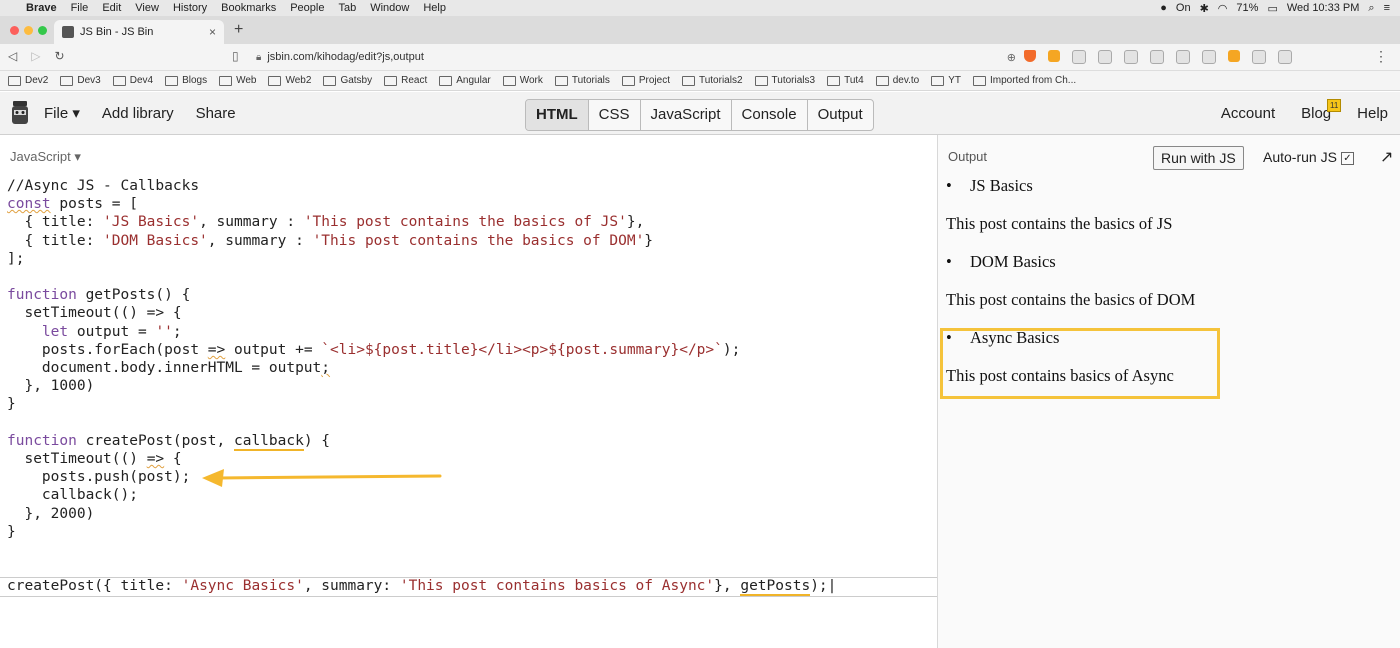  What do you see at coordinates (12, 56) in the screenshot?
I see `back-icon: ◁` at bounding box center [12, 56].